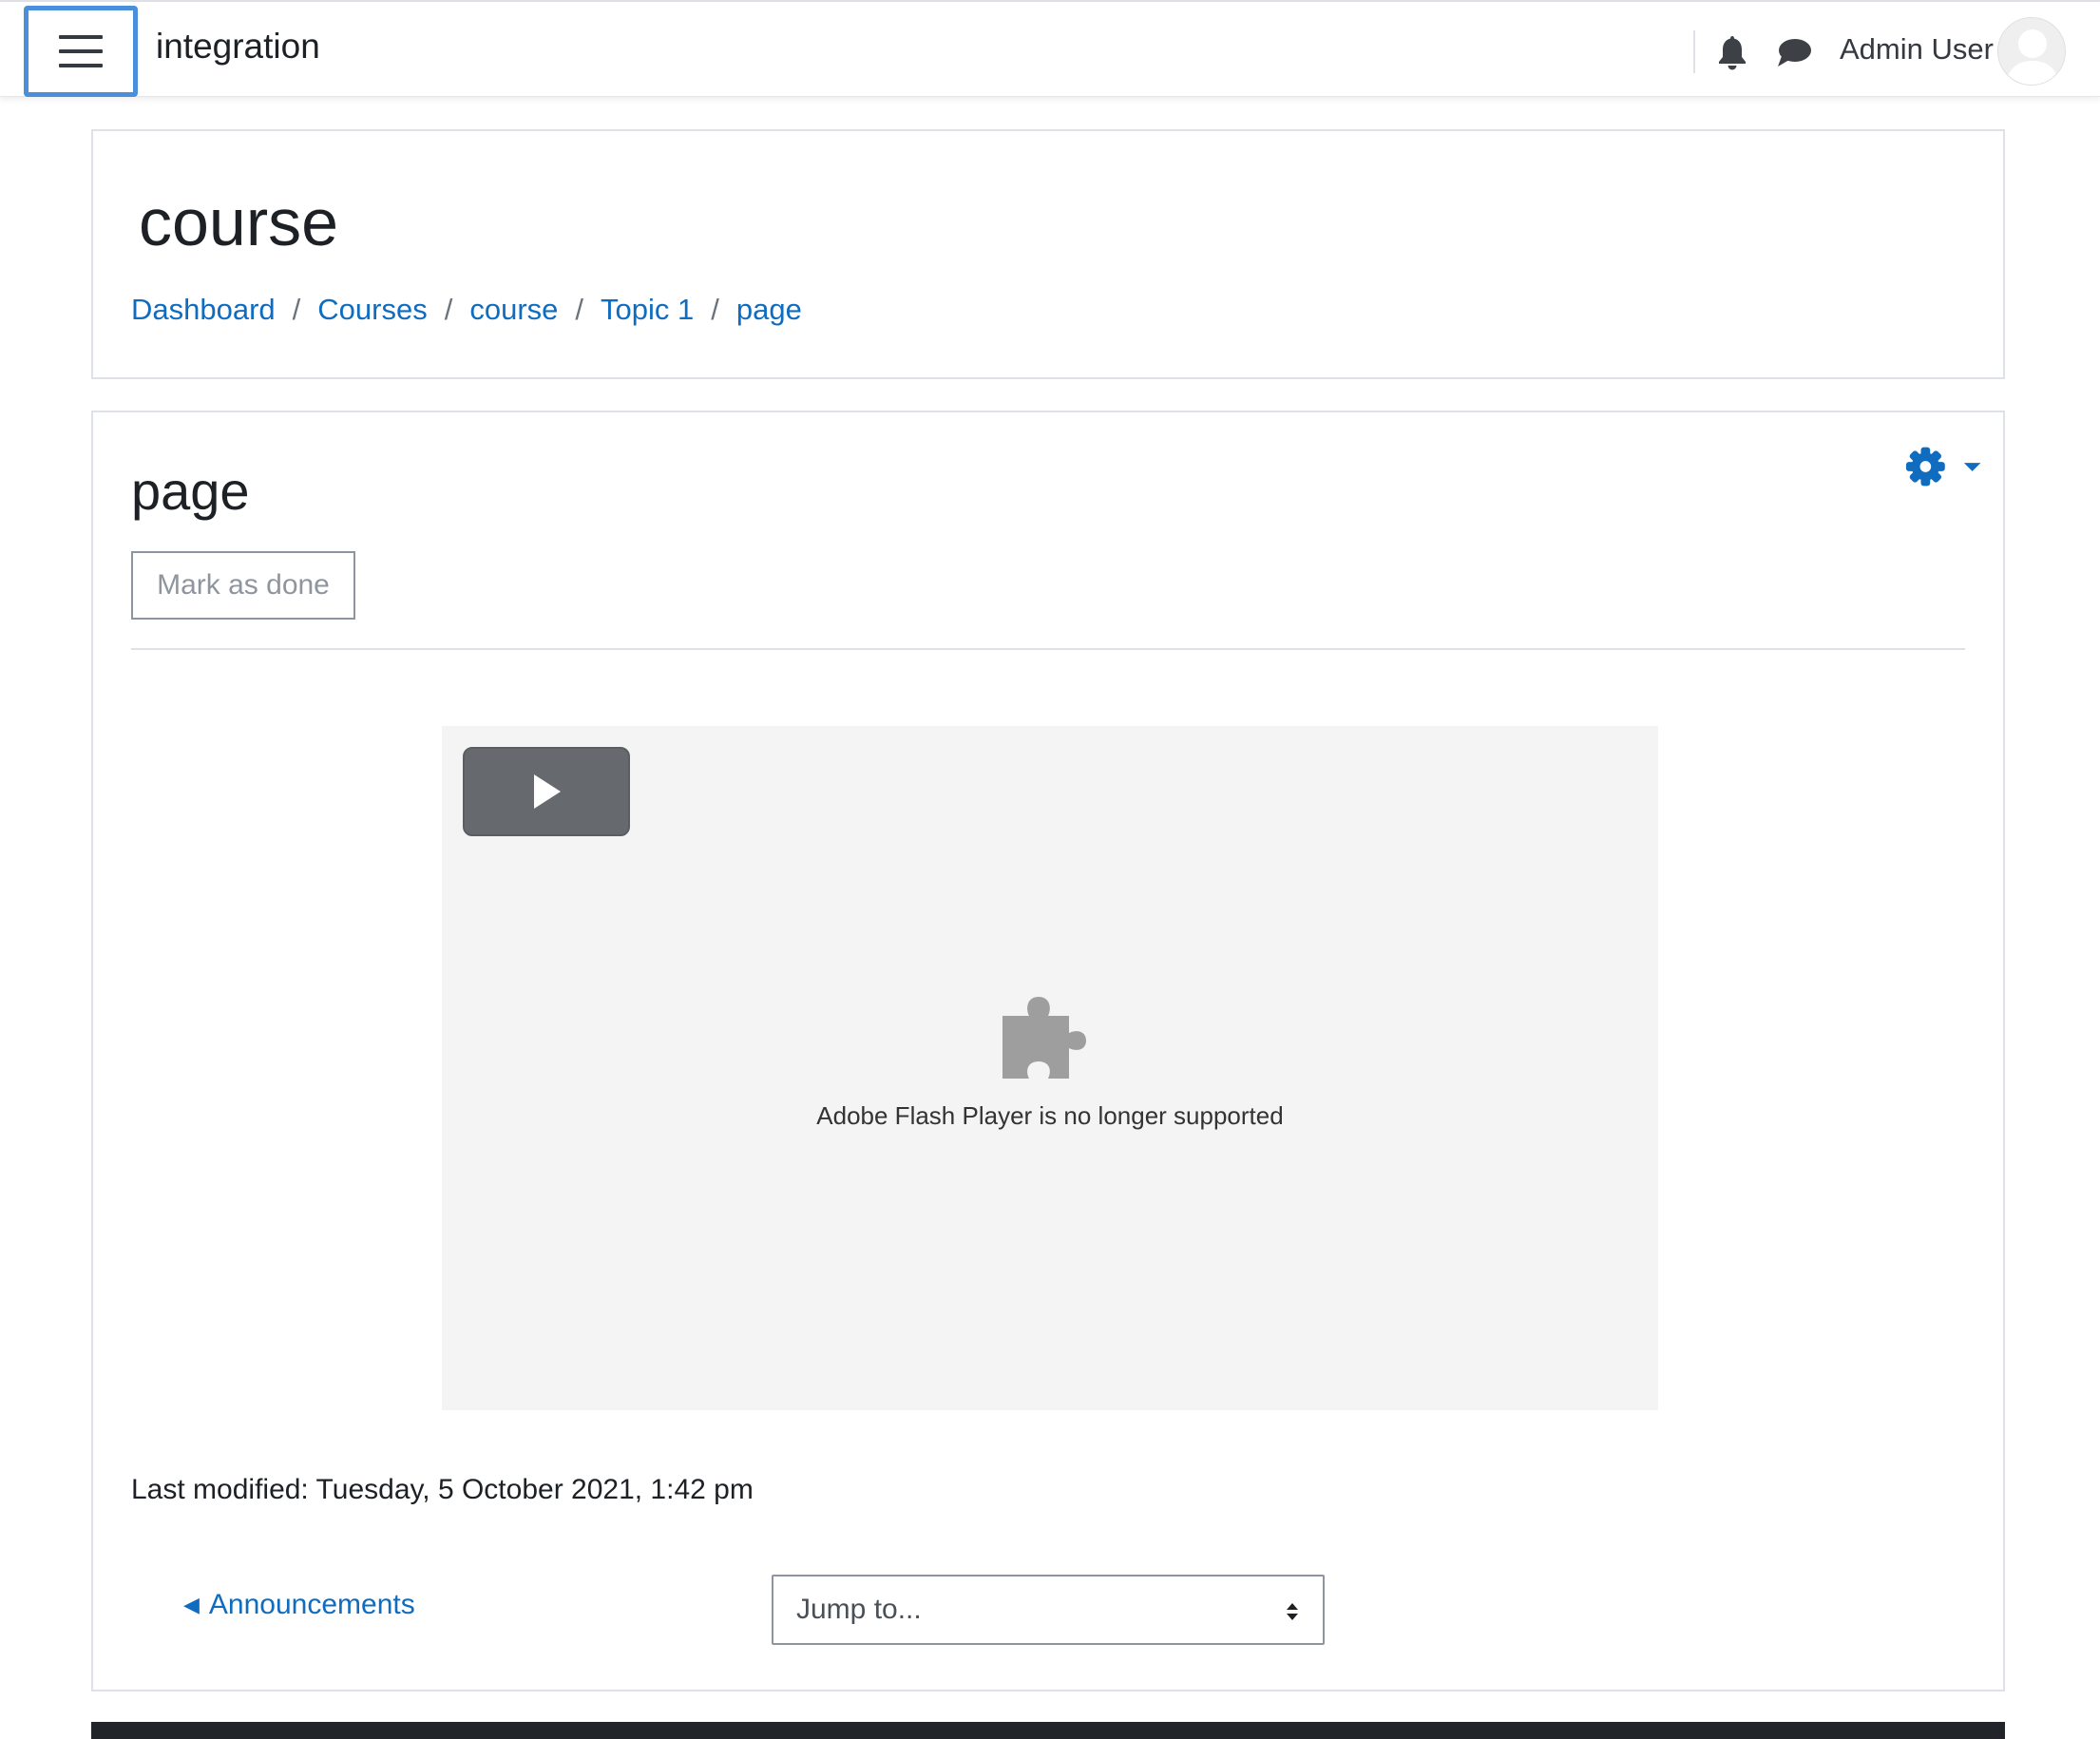 This screenshot has width=2100, height=1739. I want to click on breadcrumb-page: page, so click(769, 310).